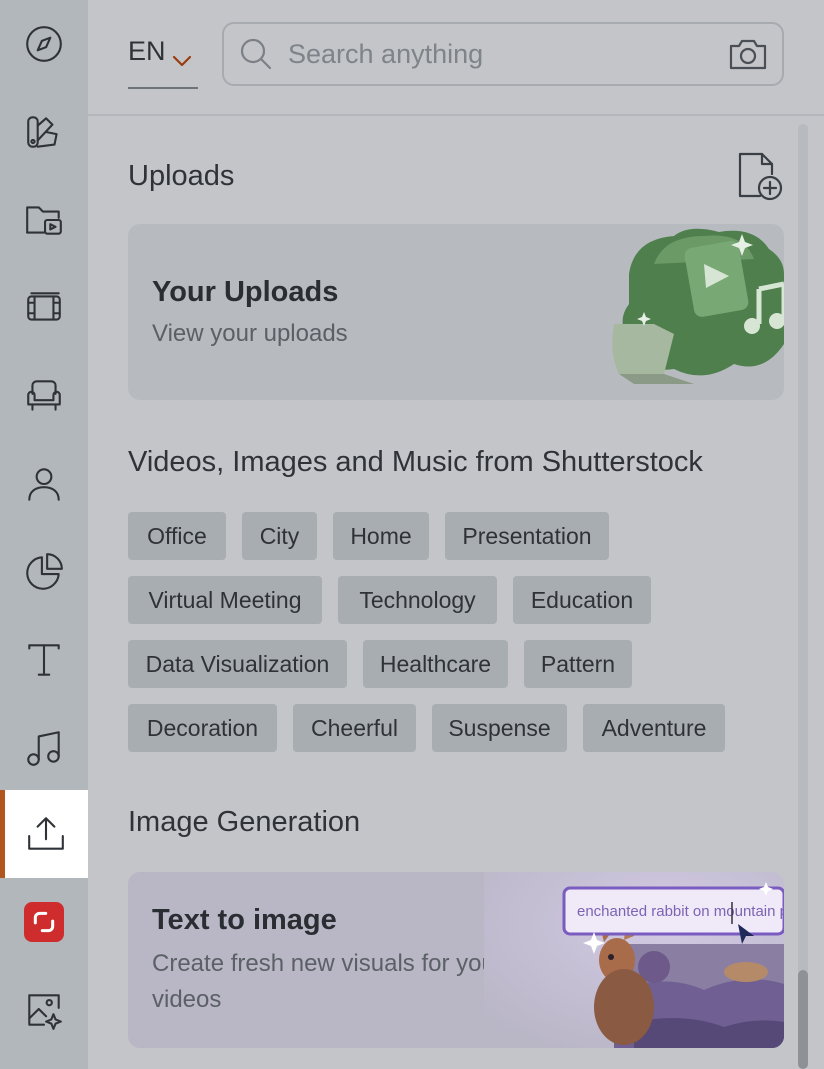  Describe the element at coordinates (327, 963) in the screenshot. I see `text-to-image-subtitle-line1: Create fresh new visuals for your` at that location.